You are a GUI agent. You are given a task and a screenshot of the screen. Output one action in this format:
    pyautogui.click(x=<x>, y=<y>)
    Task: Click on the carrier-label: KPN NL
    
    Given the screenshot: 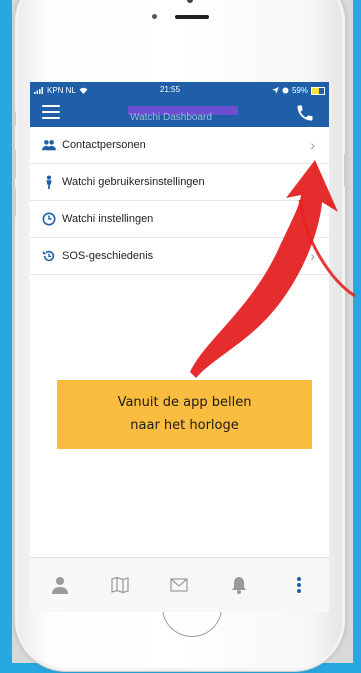 What is the action you would take?
    pyautogui.click(x=61, y=90)
    